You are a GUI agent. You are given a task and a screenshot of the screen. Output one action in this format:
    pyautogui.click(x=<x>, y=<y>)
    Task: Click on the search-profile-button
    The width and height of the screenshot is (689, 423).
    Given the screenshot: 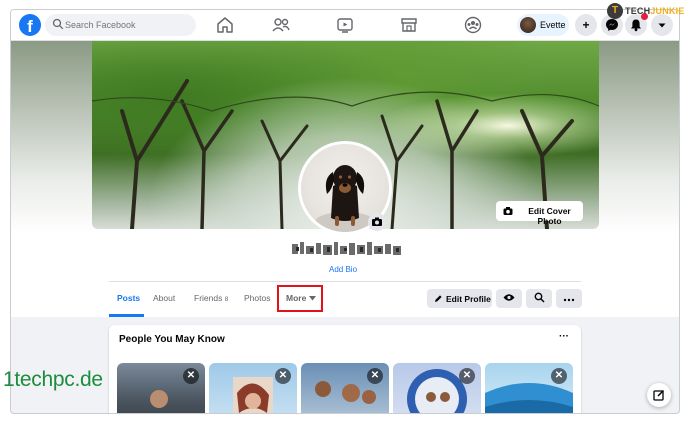 What is the action you would take?
    pyautogui.click(x=539, y=298)
    